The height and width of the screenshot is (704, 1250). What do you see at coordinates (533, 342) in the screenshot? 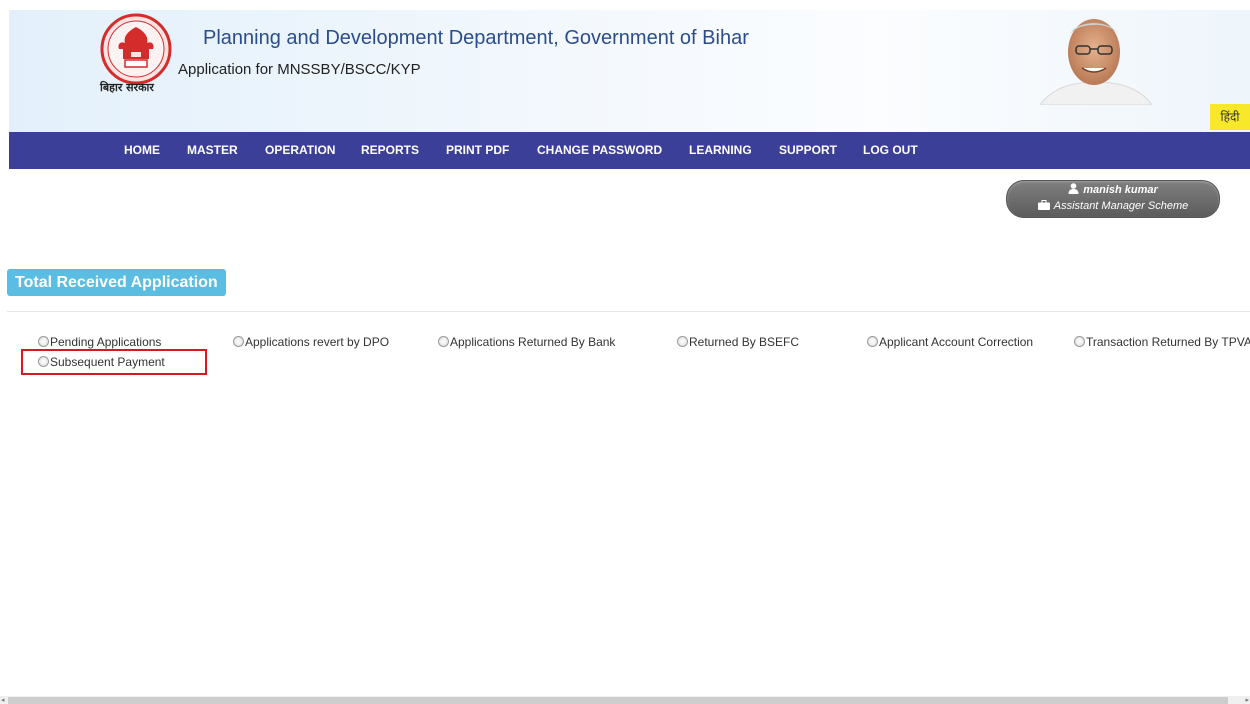
I see `option-label: Applications Returned By Bank` at bounding box center [533, 342].